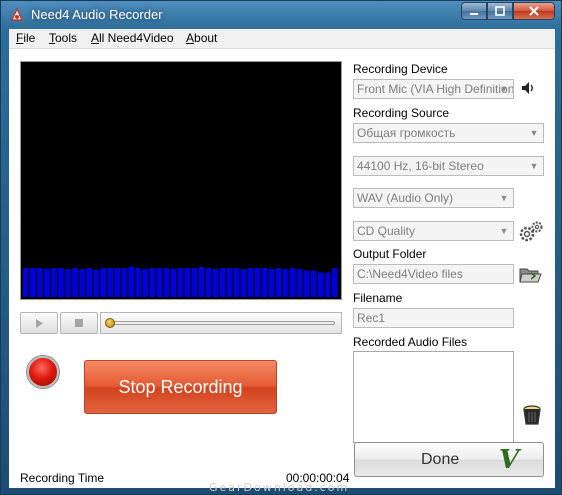 The image size is (562, 495). Describe the element at coordinates (433, 274) in the screenshot. I see `output-folder-field: C:\Need4Video files` at that location.